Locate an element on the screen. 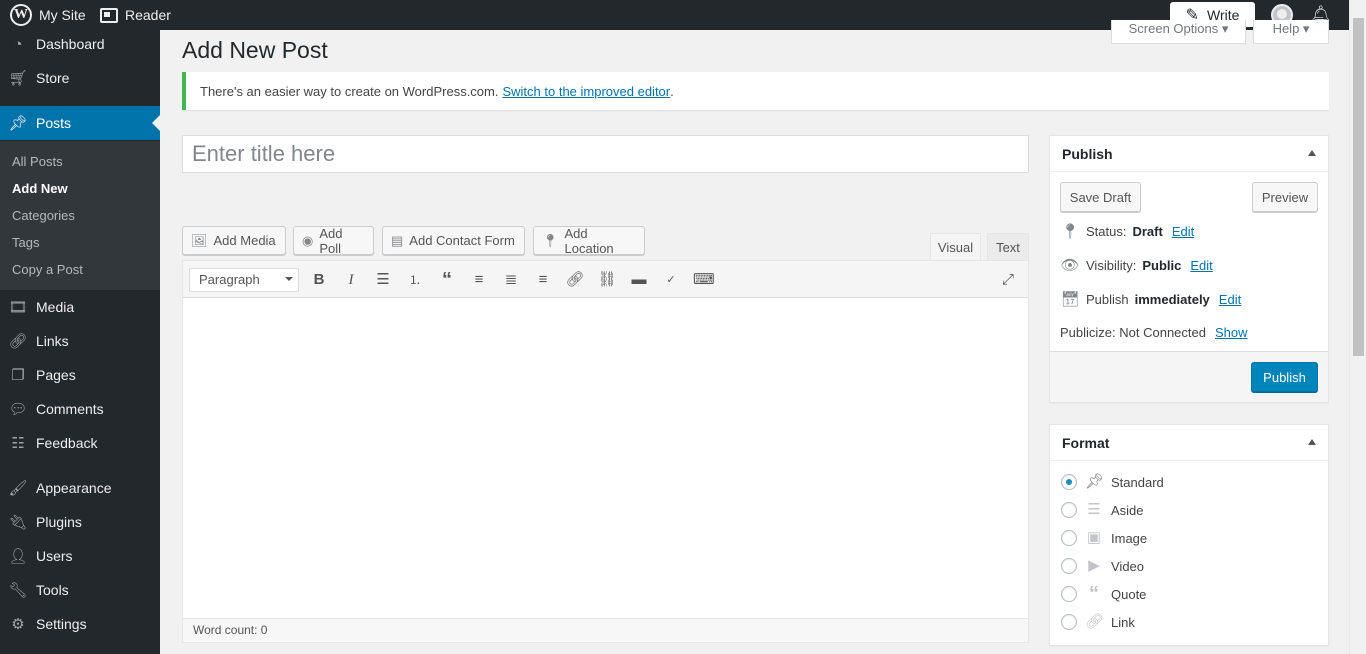 The image size is (1366, 654). scrollbar-thumb is located at coordinates (1358, 187).